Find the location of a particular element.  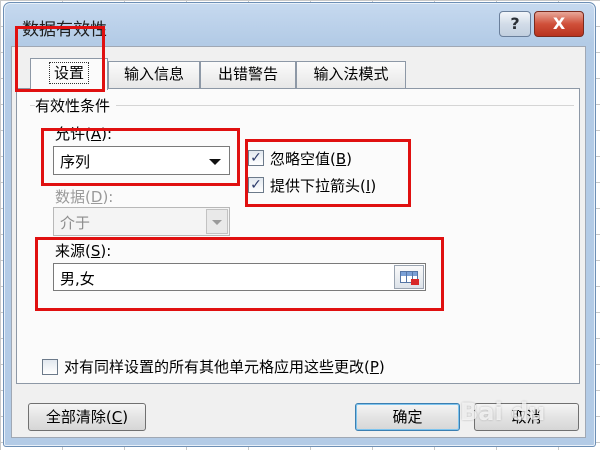

ignore-blank-label: 忽略空值(B) is located at coordinates (311, 159).